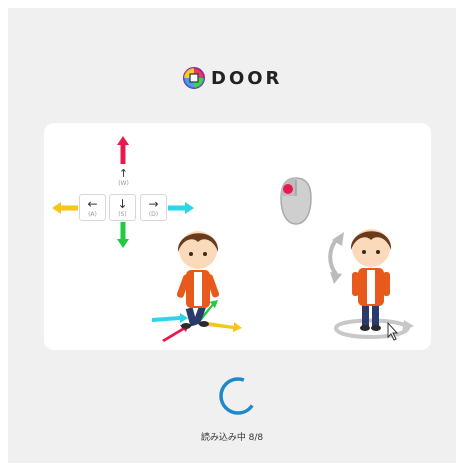 The width and height of the screenshot is (464, 471). I want to click on arrow-right-icon, so click(181, 208).